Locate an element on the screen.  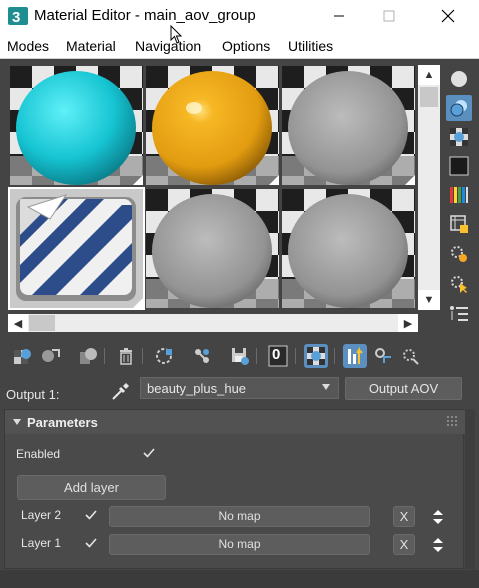
video-color-check-icon is located at coordinates (459, 195).